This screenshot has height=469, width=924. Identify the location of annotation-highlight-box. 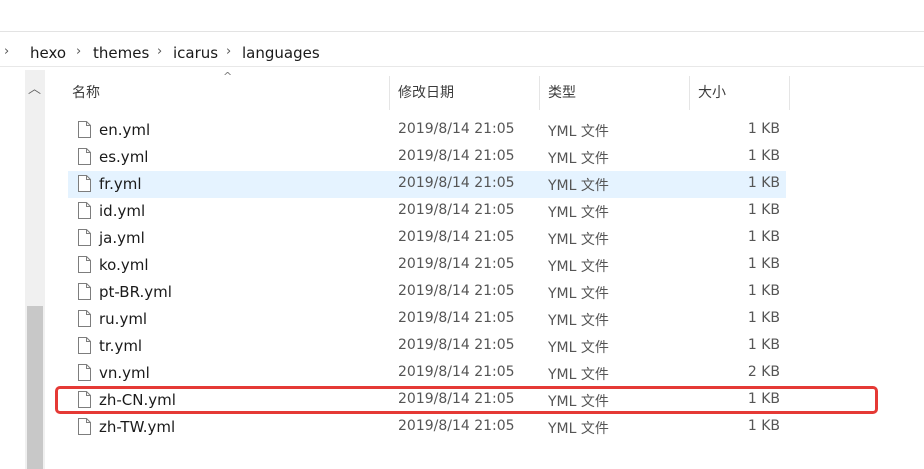
(466, 400).